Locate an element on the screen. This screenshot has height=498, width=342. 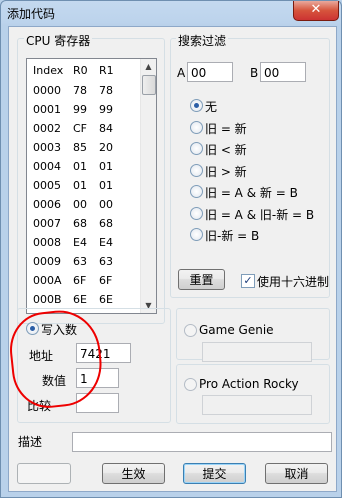
filter-option-label: 旧 < 新 is located at coordinates (226, 150).